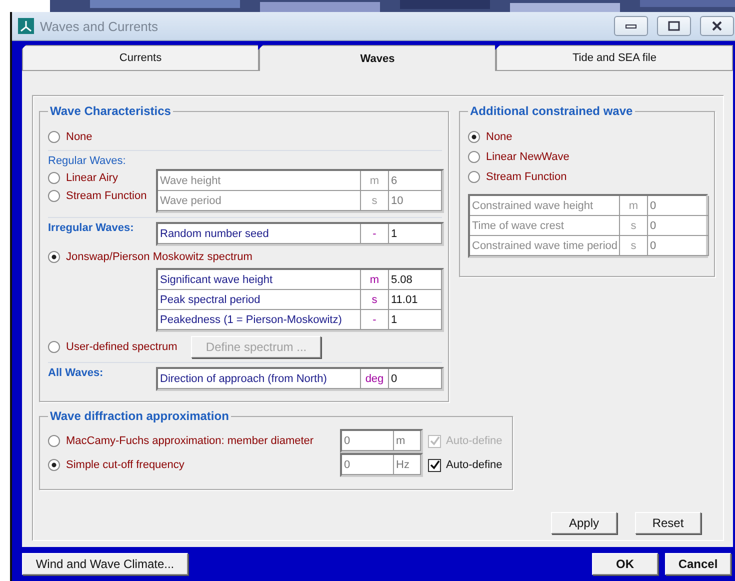  What do you see at coordinates (76, 373) in the screenshot?
I see `section-heading: All Waves:` at bounding box center [76, 373].